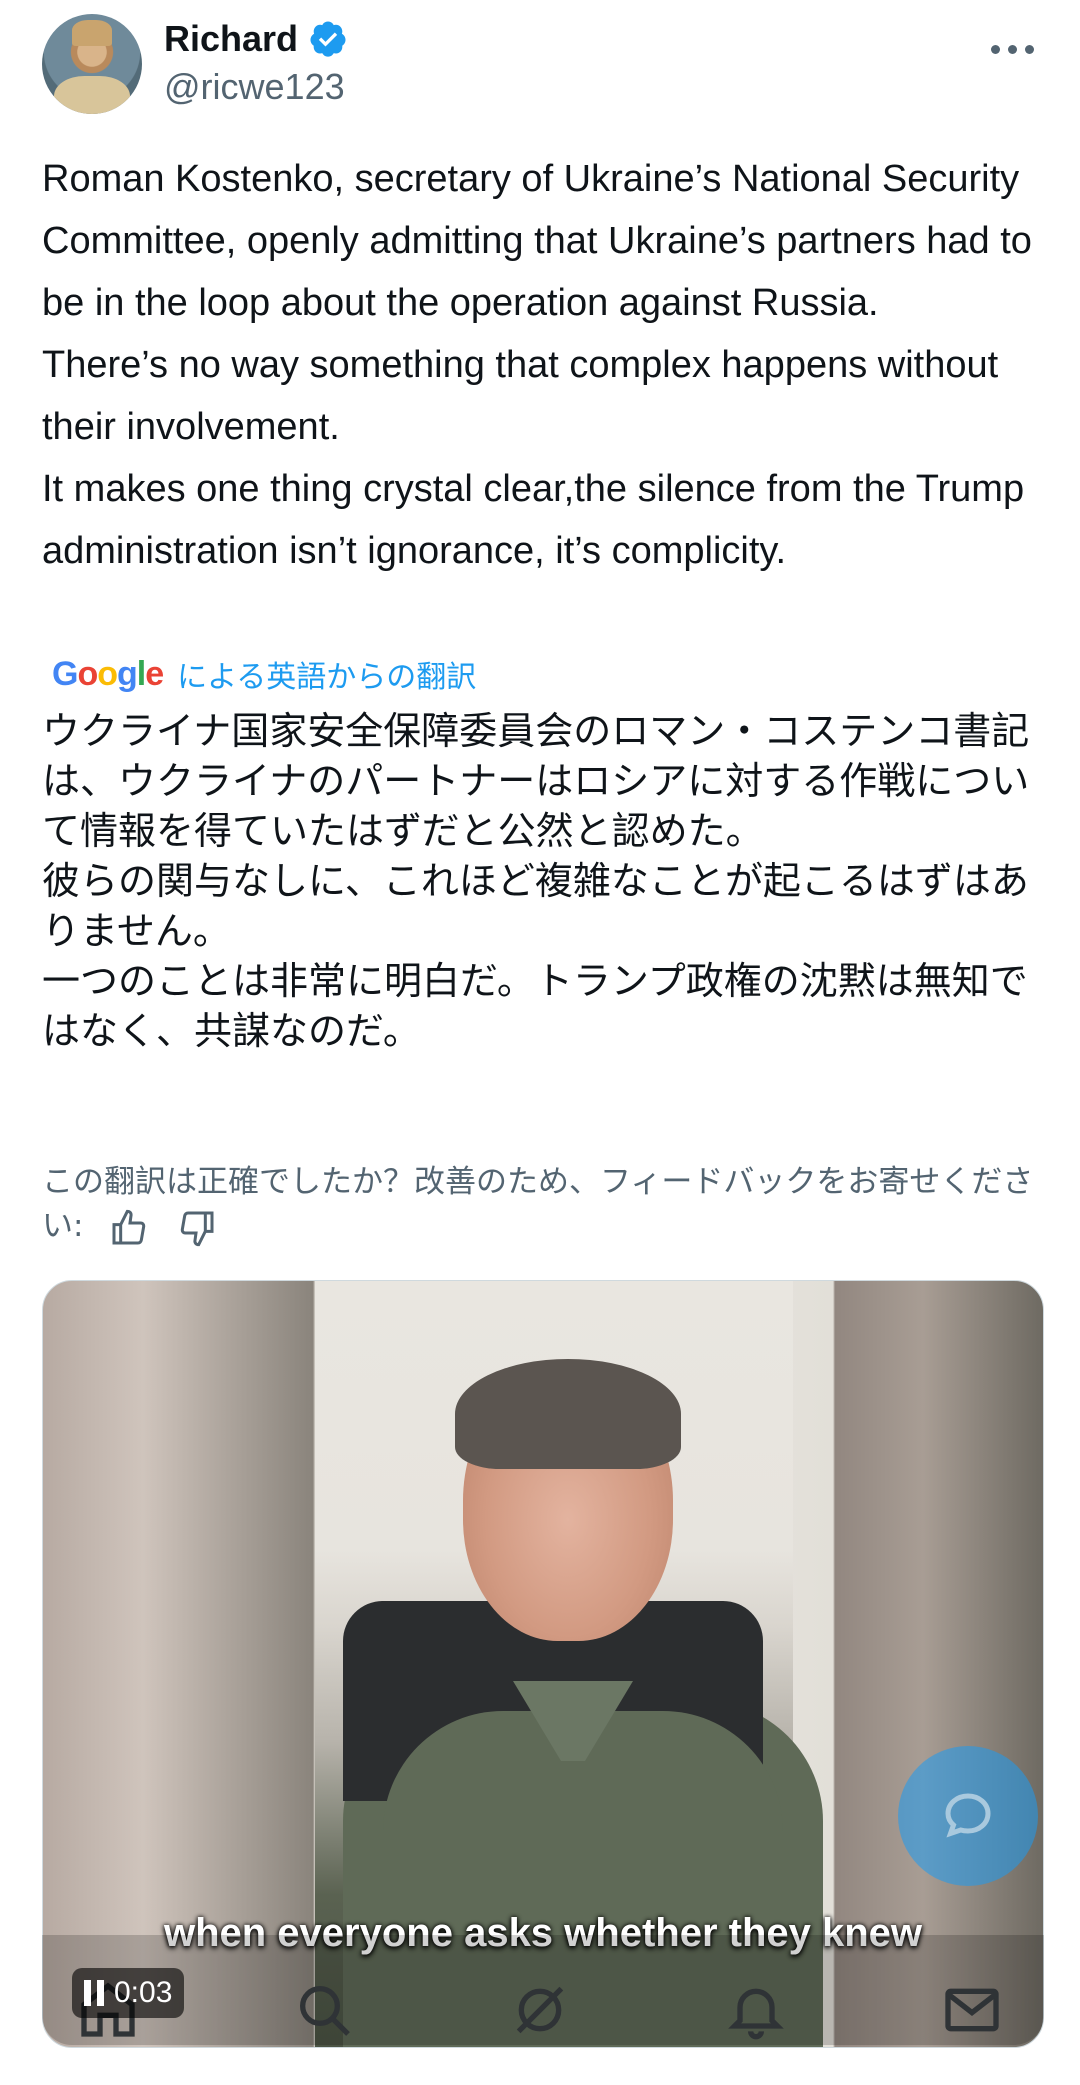  What do you see at coordinates (327, 677) in the screenshot?
I see `translation-source-label: による英語からの翻訳` at bounding box center [327, 677].